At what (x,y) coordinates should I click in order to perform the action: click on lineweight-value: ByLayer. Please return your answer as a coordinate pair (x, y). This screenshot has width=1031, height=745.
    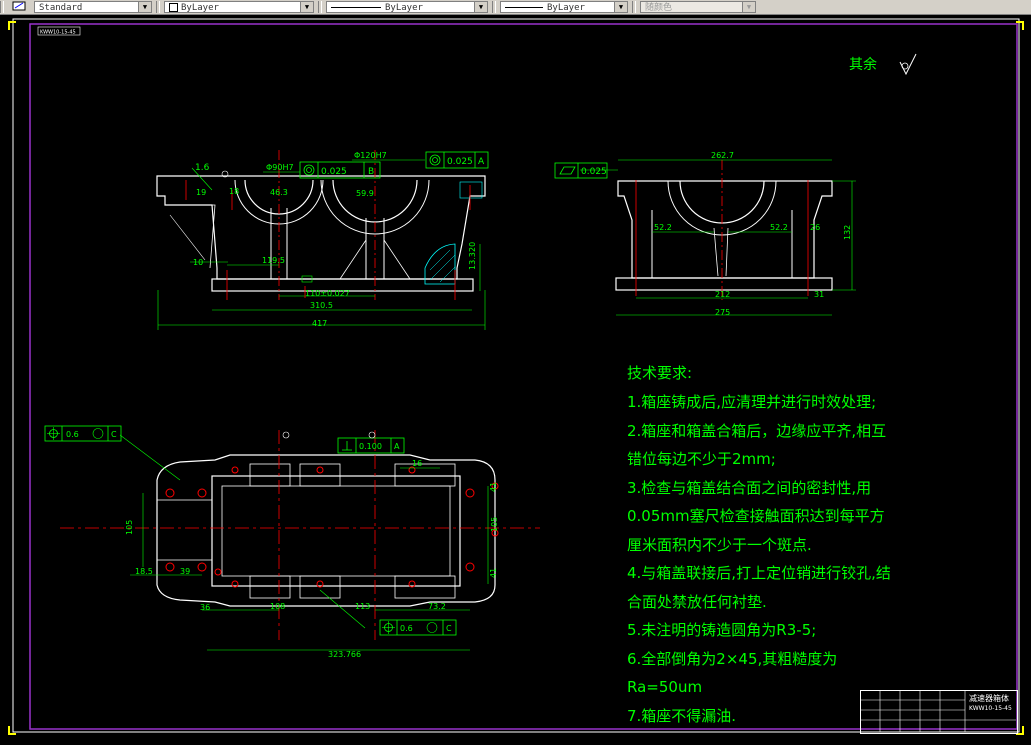
    Looking at the image, I should click on (566, 8).